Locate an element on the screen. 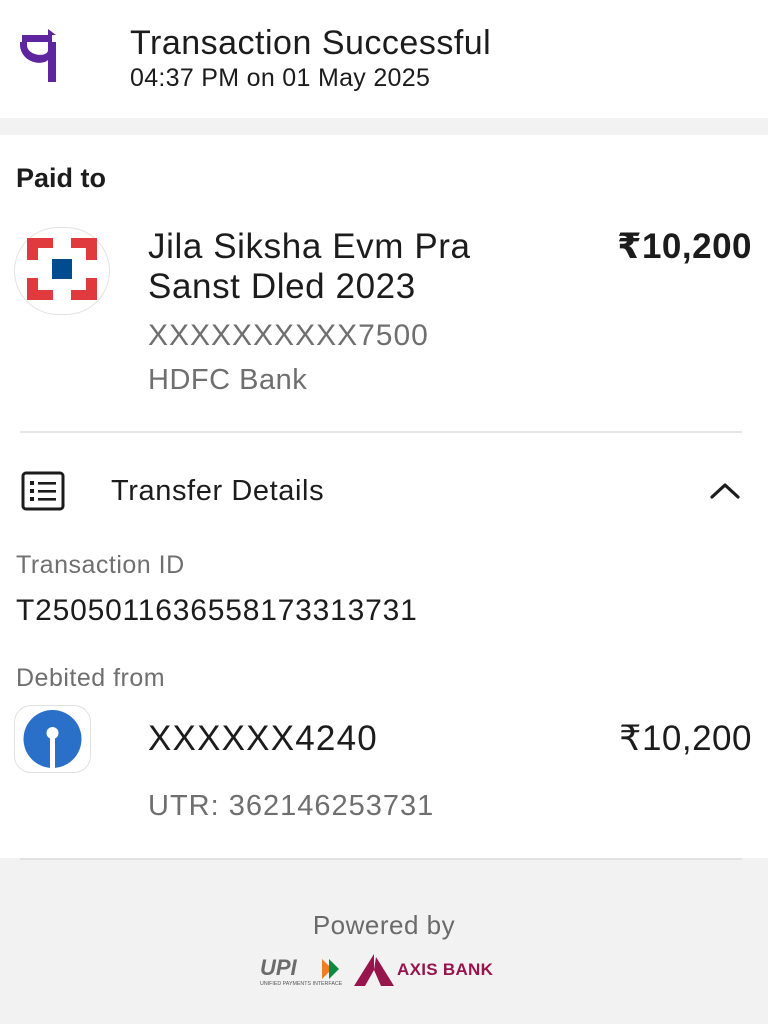  payee-bank-name: HDFC Bank is located at coordinates (228, 380).